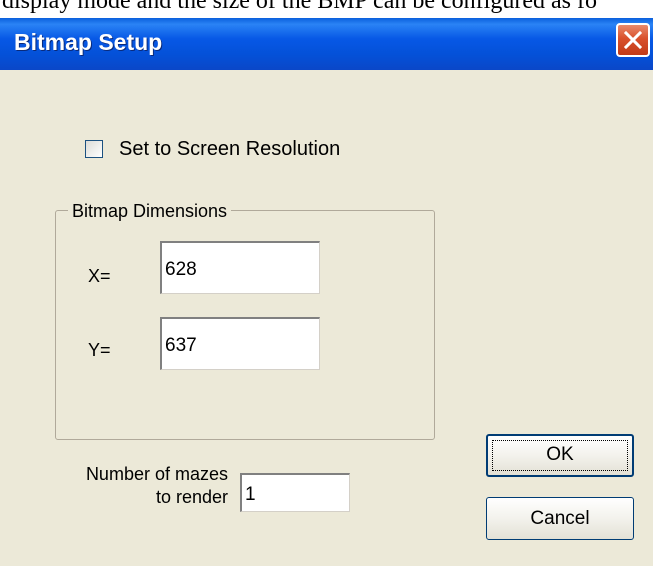 Image resolution: width=653 pixels, height=566 pixels. I want to click on x-dimension-input, so click(240, 267).